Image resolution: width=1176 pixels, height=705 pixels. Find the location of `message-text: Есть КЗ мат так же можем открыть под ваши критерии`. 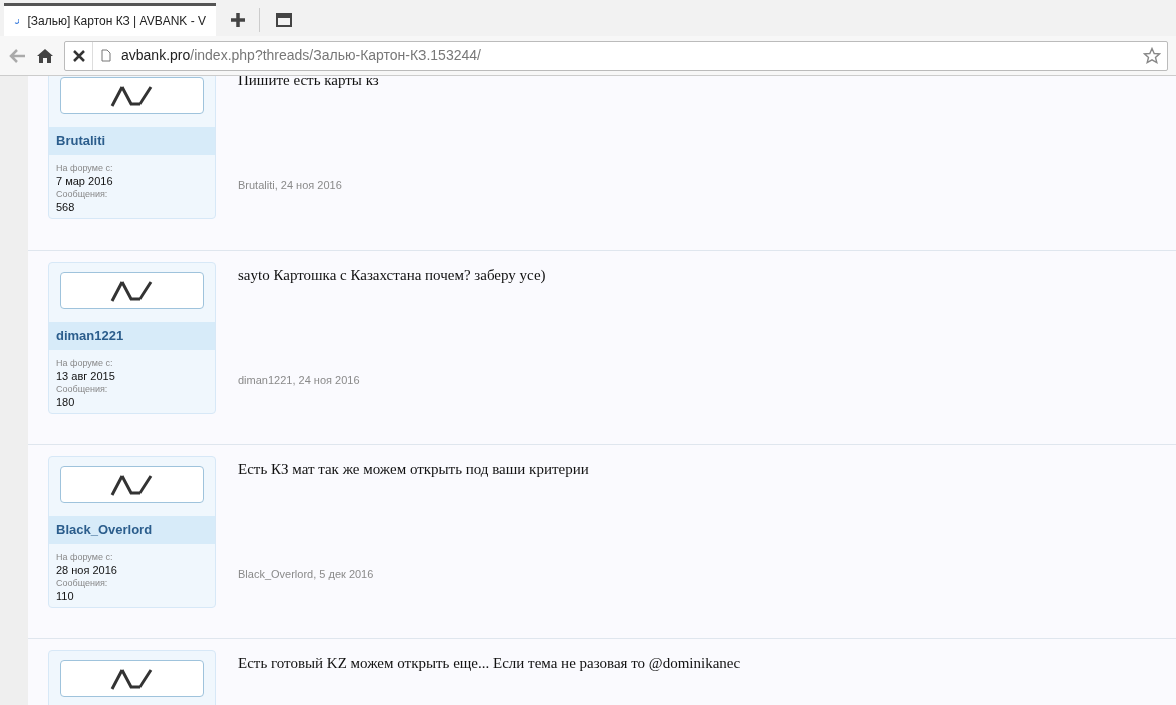

message-text: Есть КЗ мат так же можем открыть под ваши критерии is located at coordinates (413, 469).